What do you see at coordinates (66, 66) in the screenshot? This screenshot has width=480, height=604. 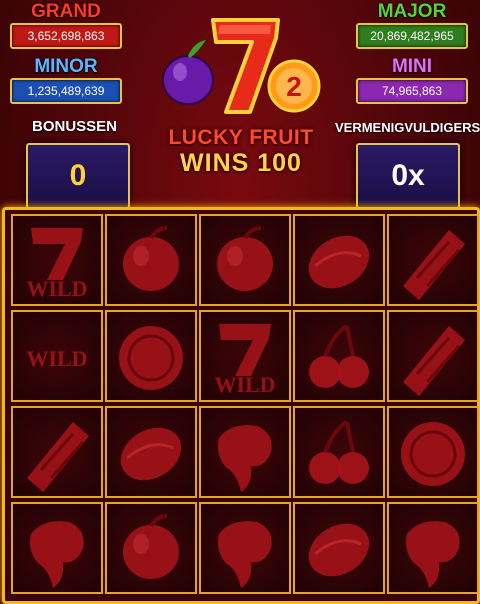 I see `minor-jackpot-label: MINOR` at bounding box center [66, 66].